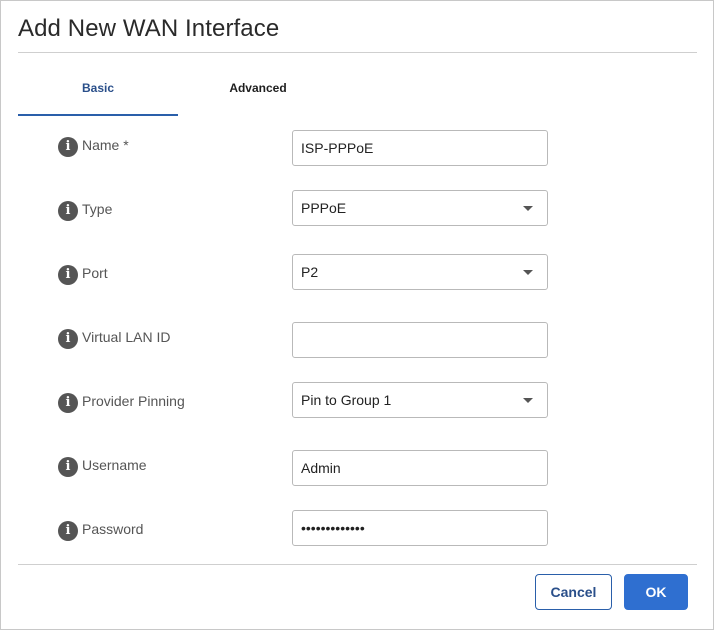  Describe the element at coordinates (133, 401) in the screenshot. I see `provider-pinning-label: Provider Pinning` at that location.